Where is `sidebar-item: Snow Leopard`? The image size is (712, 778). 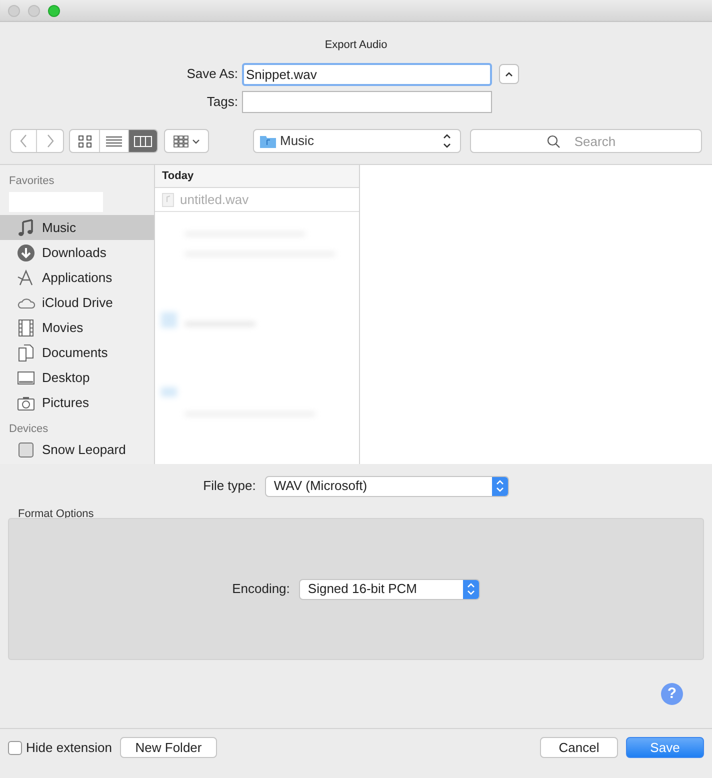 sidebar-item: Snow Leopard is located at coordinates (77, 449).